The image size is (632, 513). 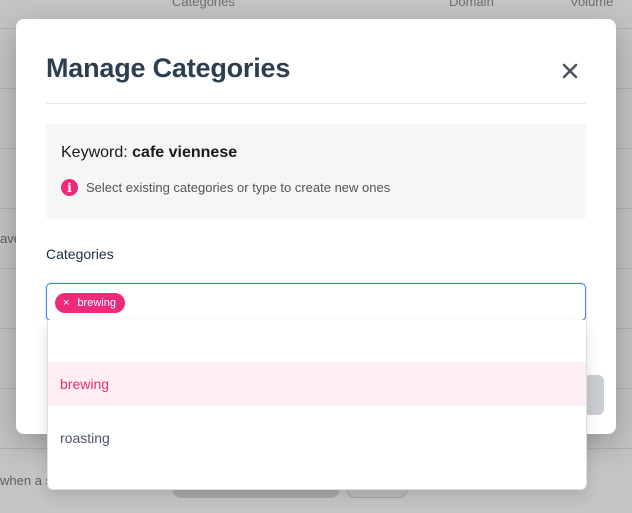 What do you see at coordinates (317, 437) in the screenshot?
I see `option-roasting: roasting` at bounding box center [317, 437].